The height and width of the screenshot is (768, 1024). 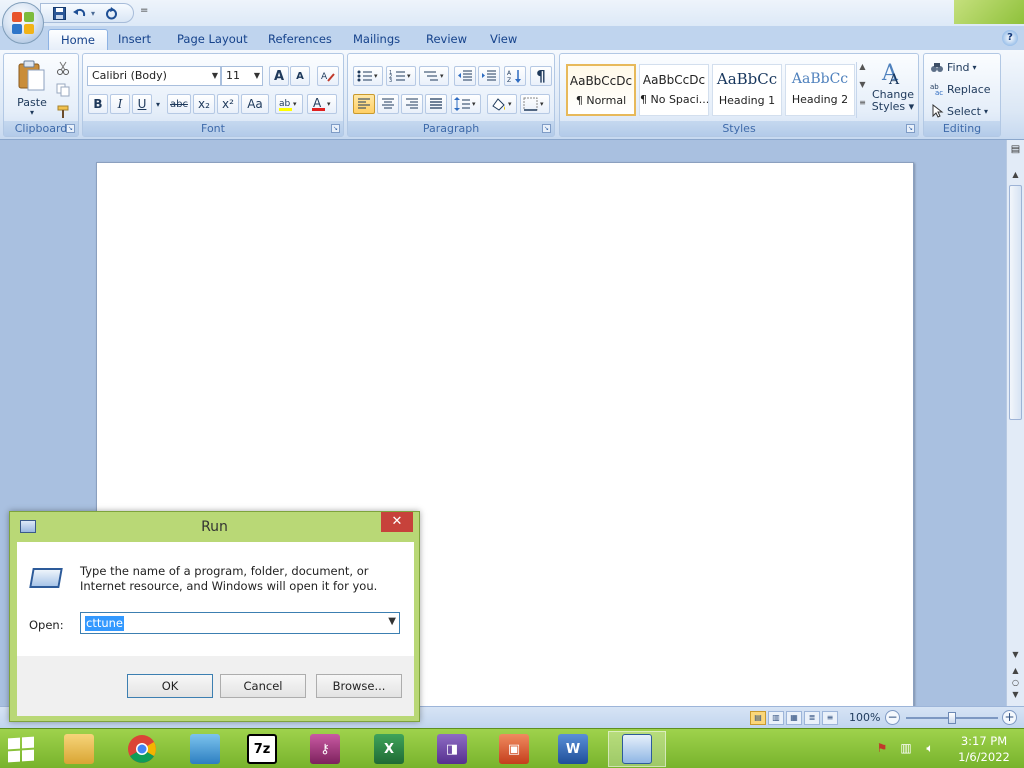 I want to click on underline-button: U, so click(x=142, y=104).